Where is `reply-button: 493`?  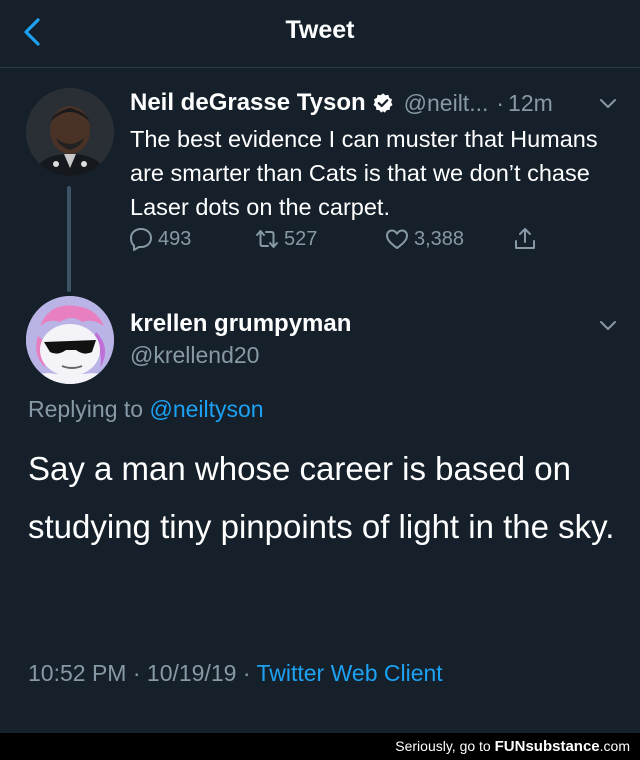
reply-button: 493 is located at coordinates (159, 239).